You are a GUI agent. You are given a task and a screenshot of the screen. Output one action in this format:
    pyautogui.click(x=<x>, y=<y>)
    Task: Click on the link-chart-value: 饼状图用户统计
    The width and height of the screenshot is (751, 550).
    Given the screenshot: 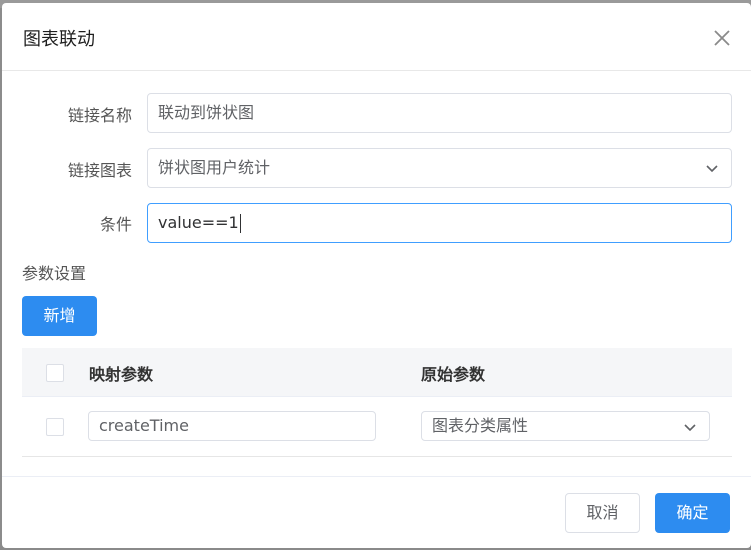 What is the action you would take?
    pyautogui.click(x=214, y=167)
    